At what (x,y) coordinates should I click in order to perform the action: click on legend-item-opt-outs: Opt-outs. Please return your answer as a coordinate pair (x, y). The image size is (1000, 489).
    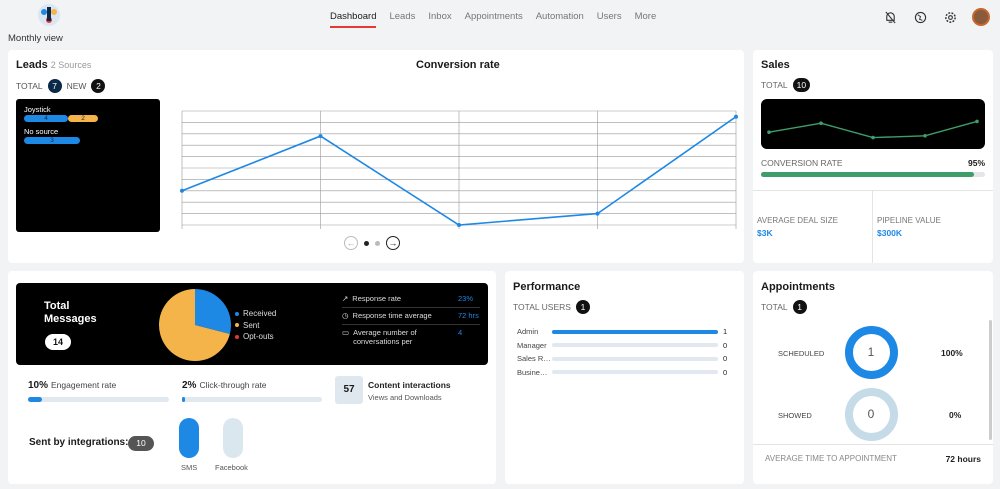
    Looking at the image, I should click on (255, 337).